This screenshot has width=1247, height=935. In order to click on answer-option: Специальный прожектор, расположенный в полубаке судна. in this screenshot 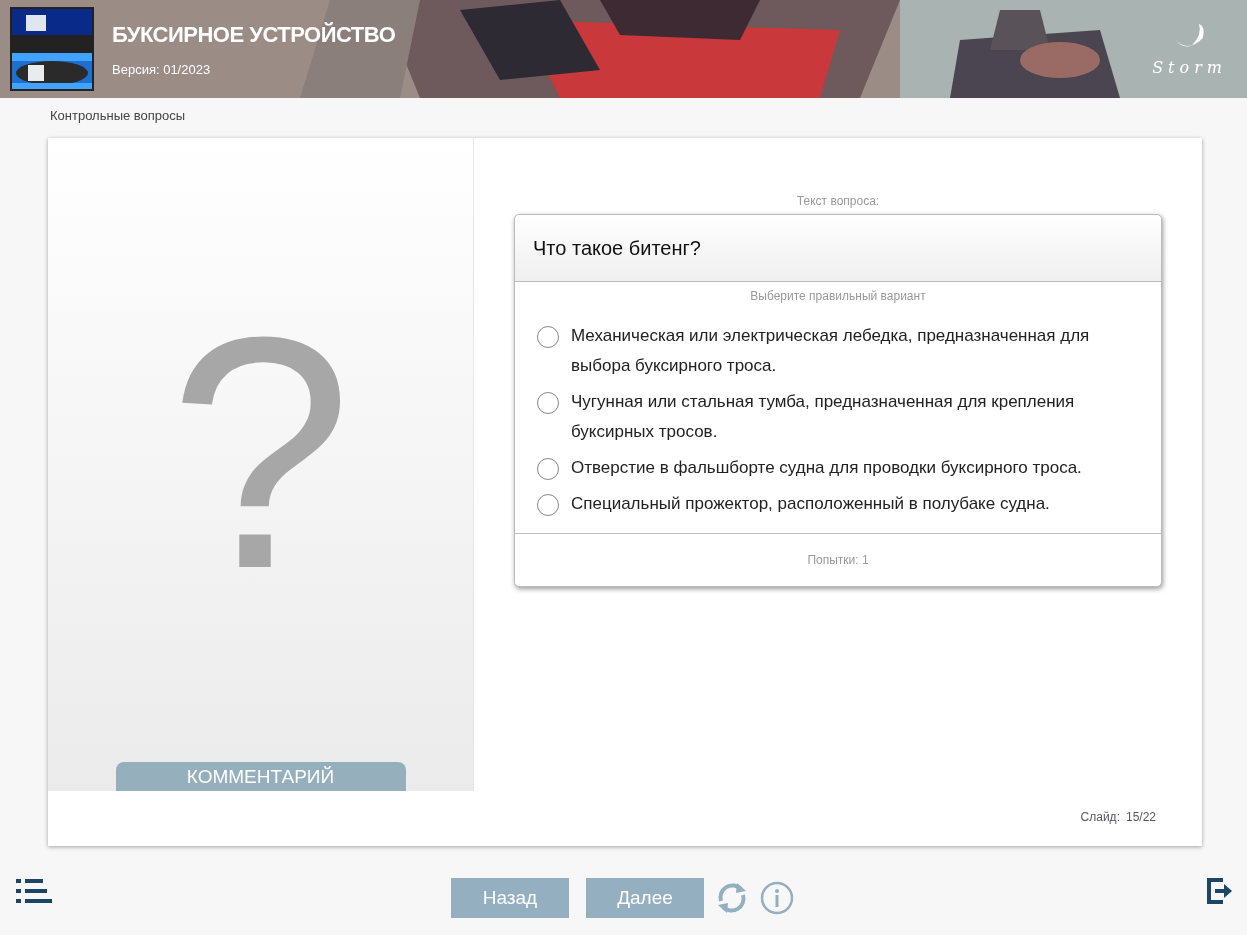, I will do `click(838, 506)`.